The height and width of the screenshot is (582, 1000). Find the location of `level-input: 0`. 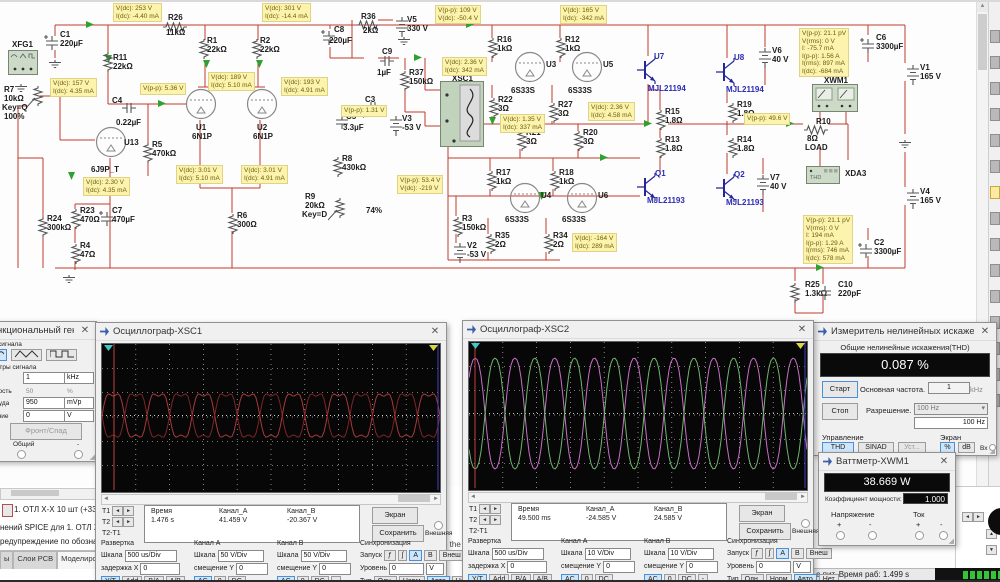

level-input: 0 is located at coordinates (406, 568).